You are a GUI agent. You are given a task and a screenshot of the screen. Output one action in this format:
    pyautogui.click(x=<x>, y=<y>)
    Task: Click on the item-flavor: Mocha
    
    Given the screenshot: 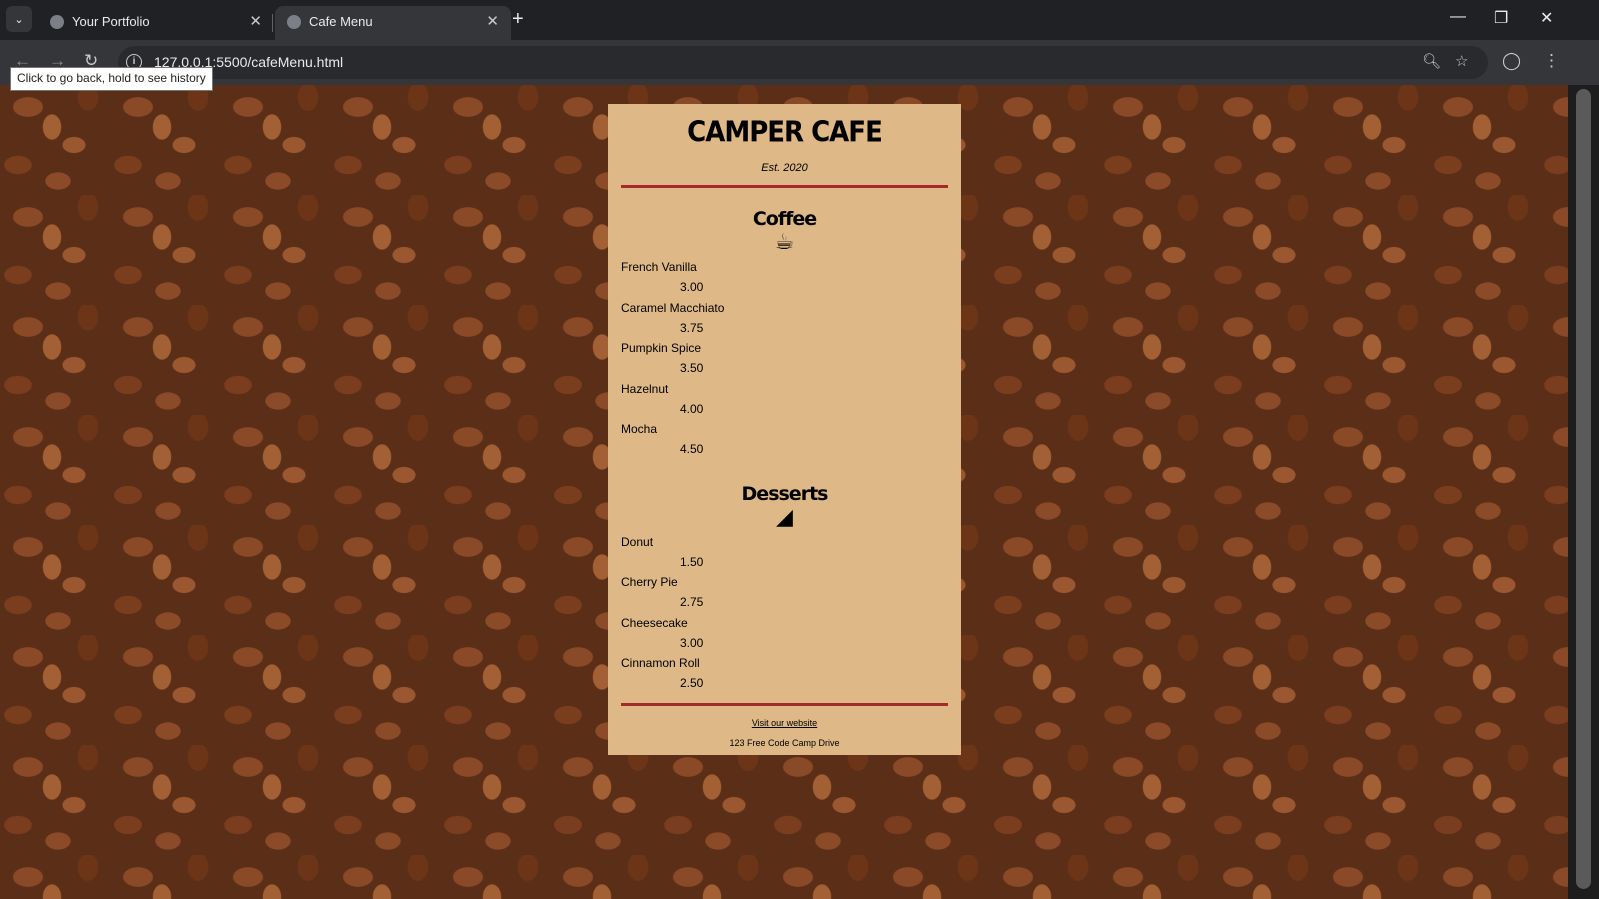 What is the action you would take?
    pyautogui.click(x=639, y=429)
    